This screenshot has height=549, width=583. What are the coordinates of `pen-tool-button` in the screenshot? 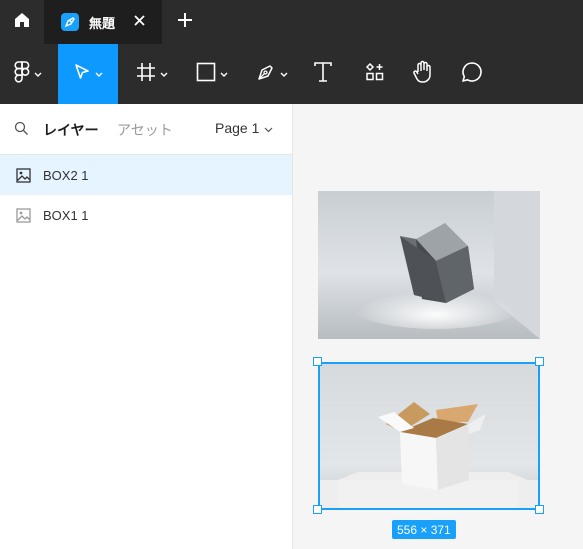 It's located at (272, 74).